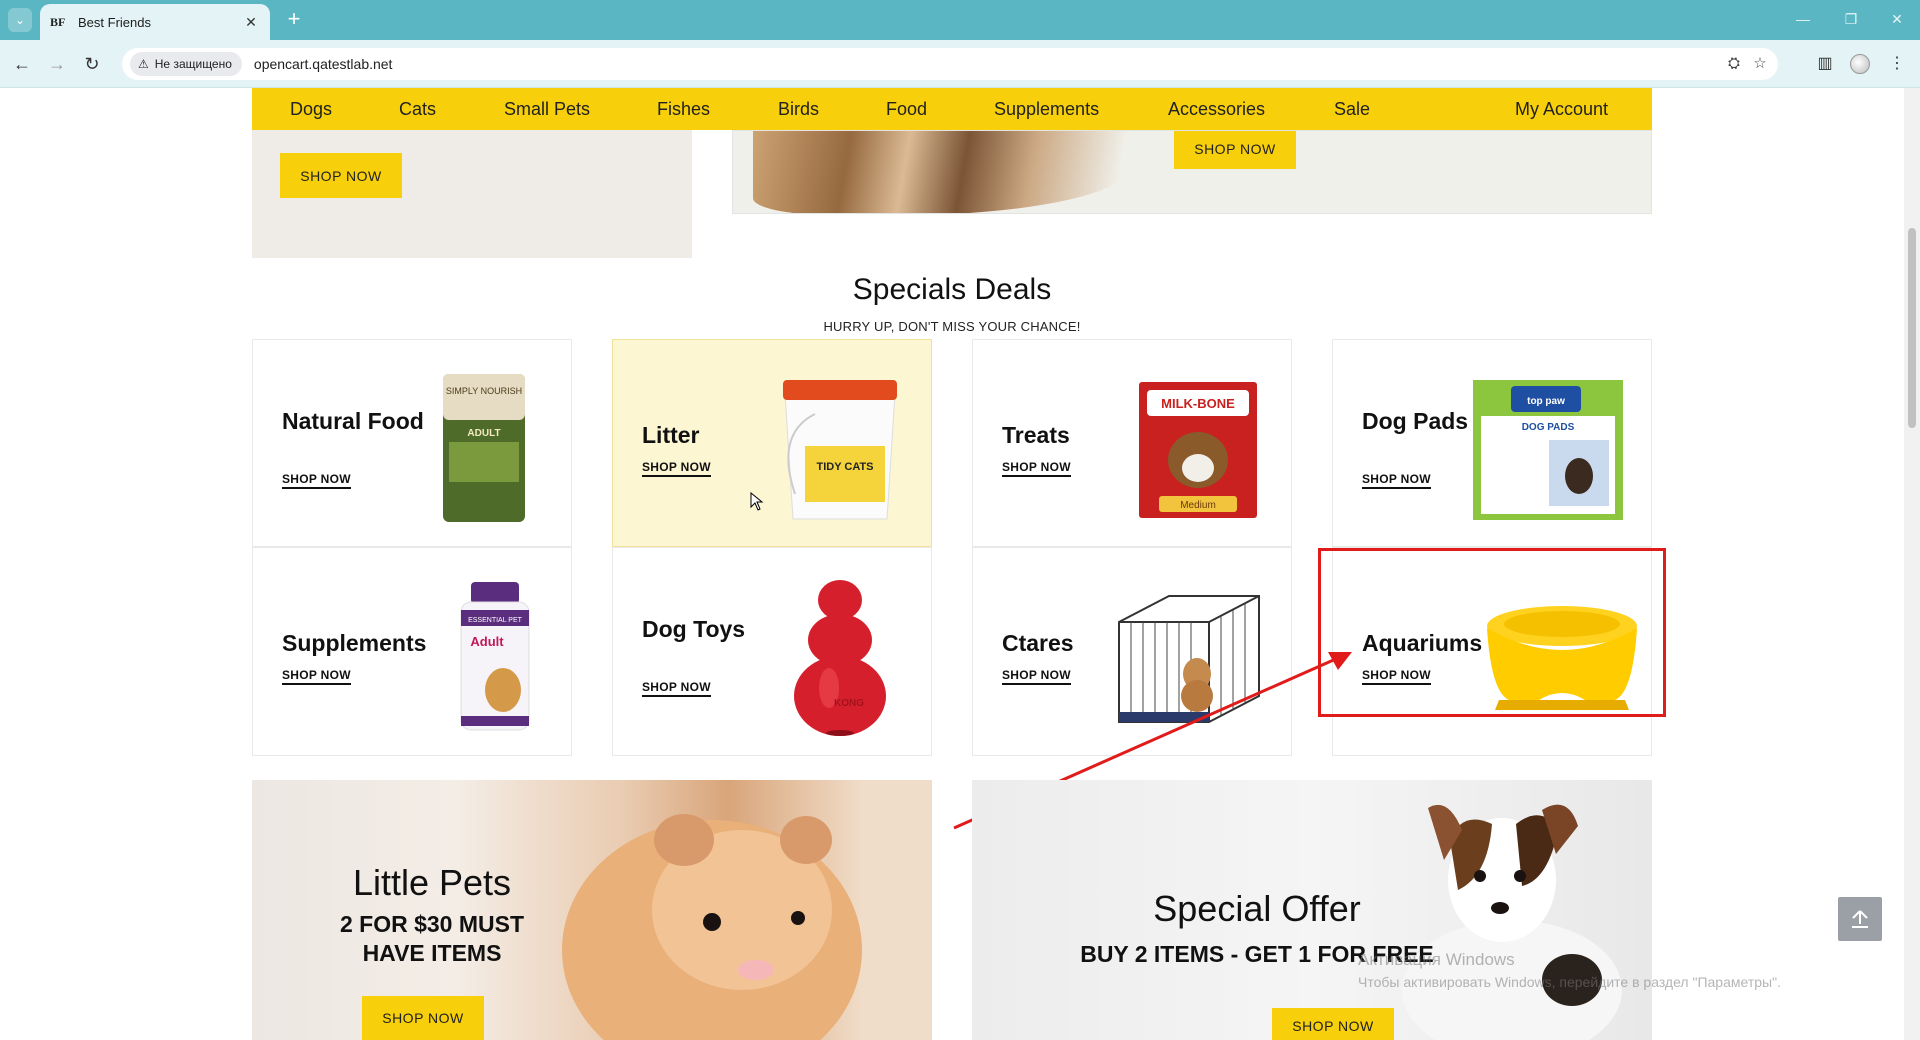  What do you see at coordinates (432, 938) in the screenshot?
I see `little-pets-subtitle: 2 FOR $30 MUST HAVE ITEMS` at bounding box center [432, 938].